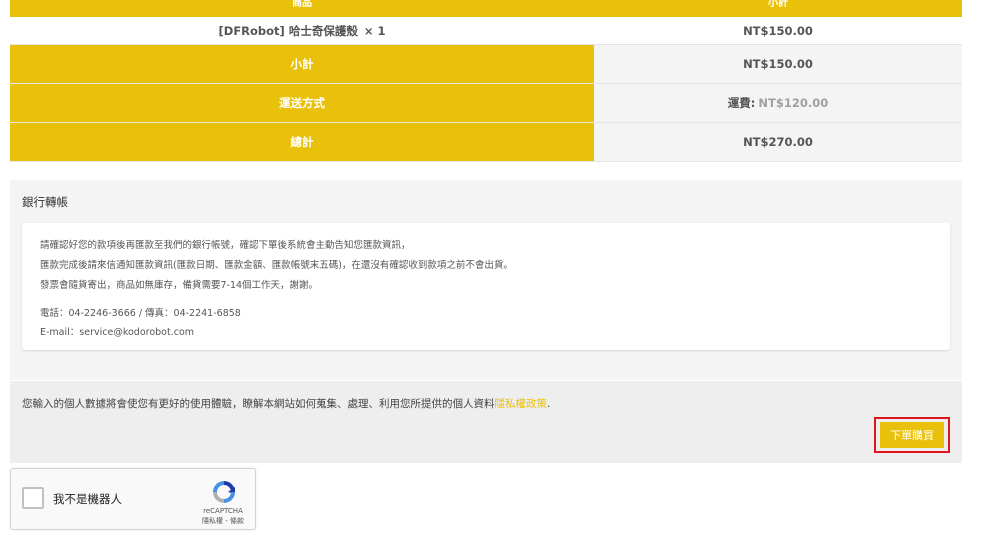 This screenshot has width=1000, height=535. Describe the element at coordinates (33, 498) in the screenshot. I see `recaptcha-checkbox` at that location.